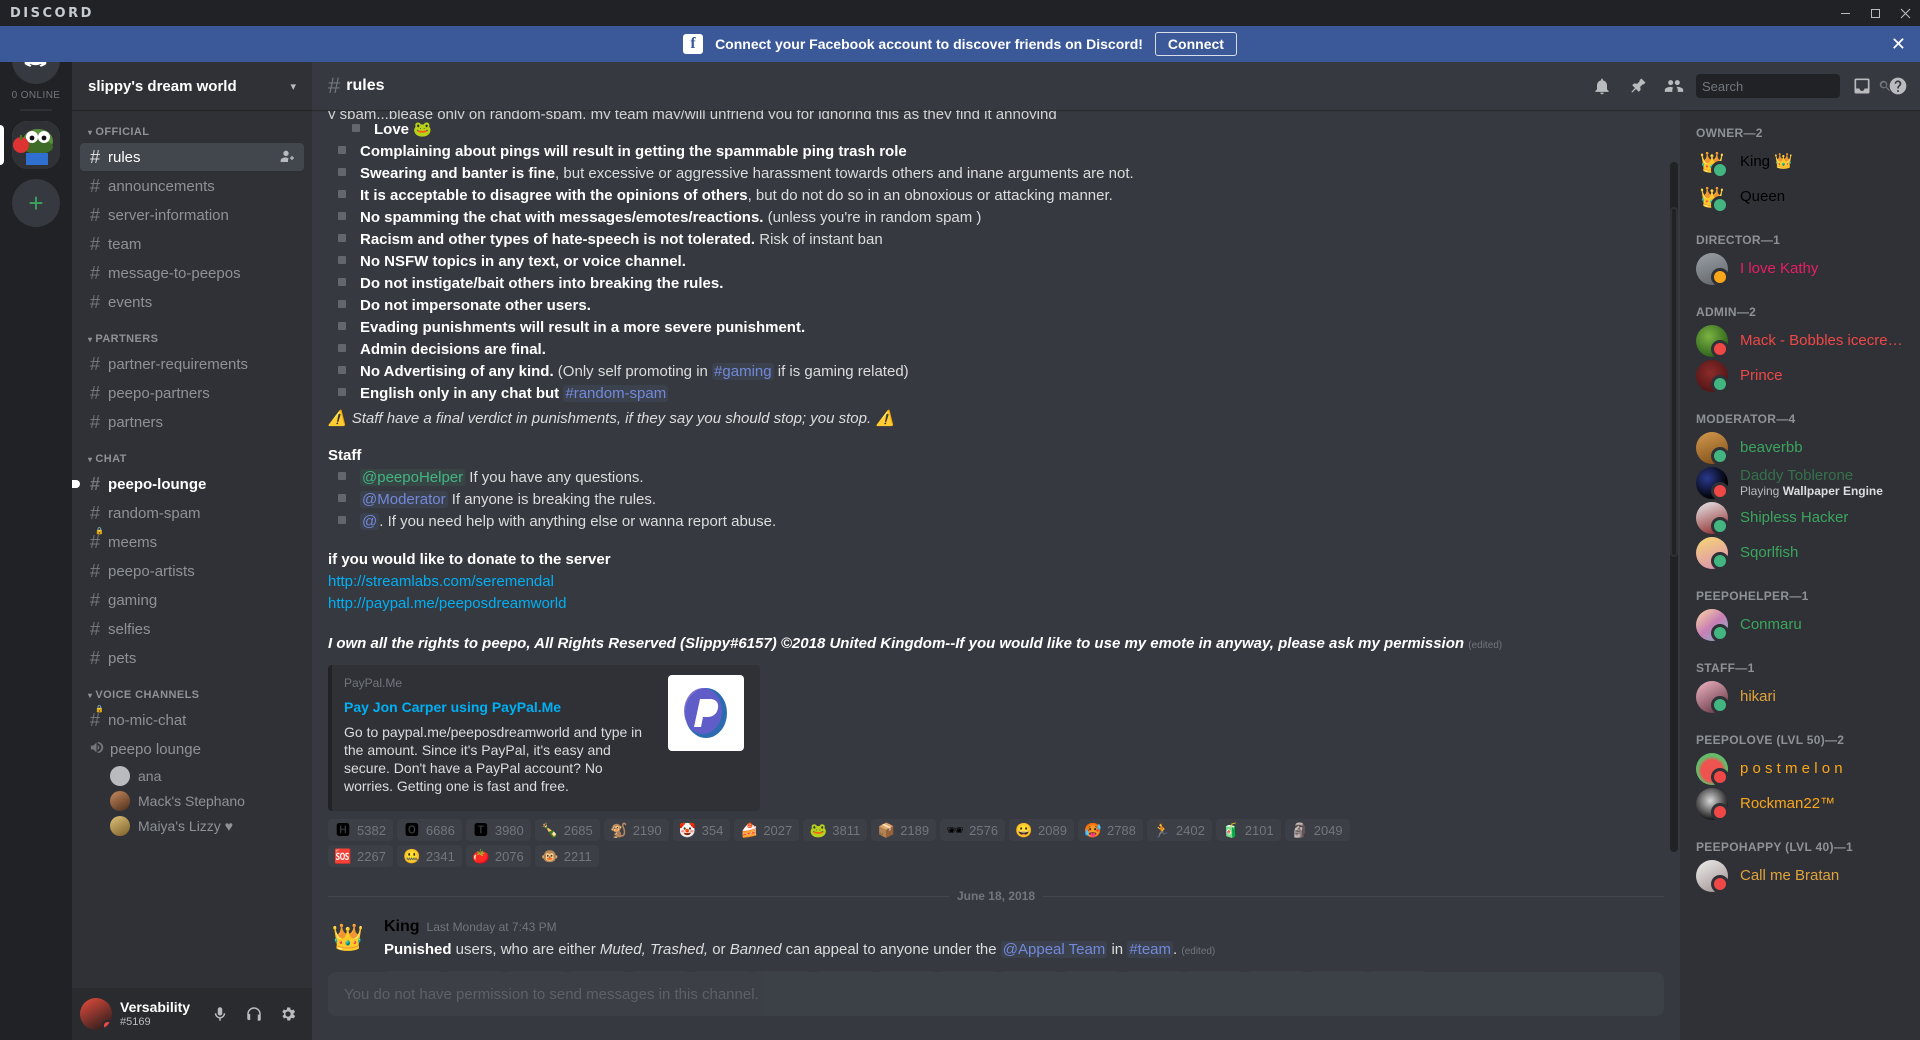 This screenshot has width=1920, height=1040. Describe the element at coordinates (1875, 13) in the screenshot. I see `maximize-icon` at that location.